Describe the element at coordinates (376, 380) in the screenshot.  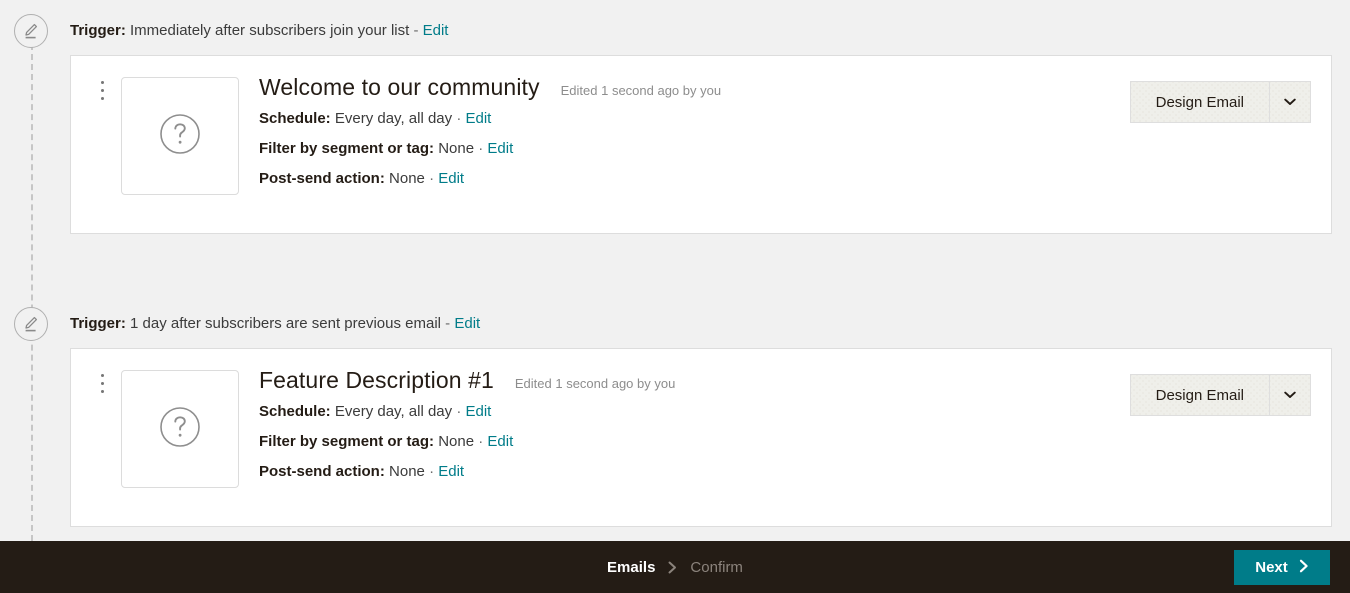
I see `email-title: Feature Description #1` at that location.